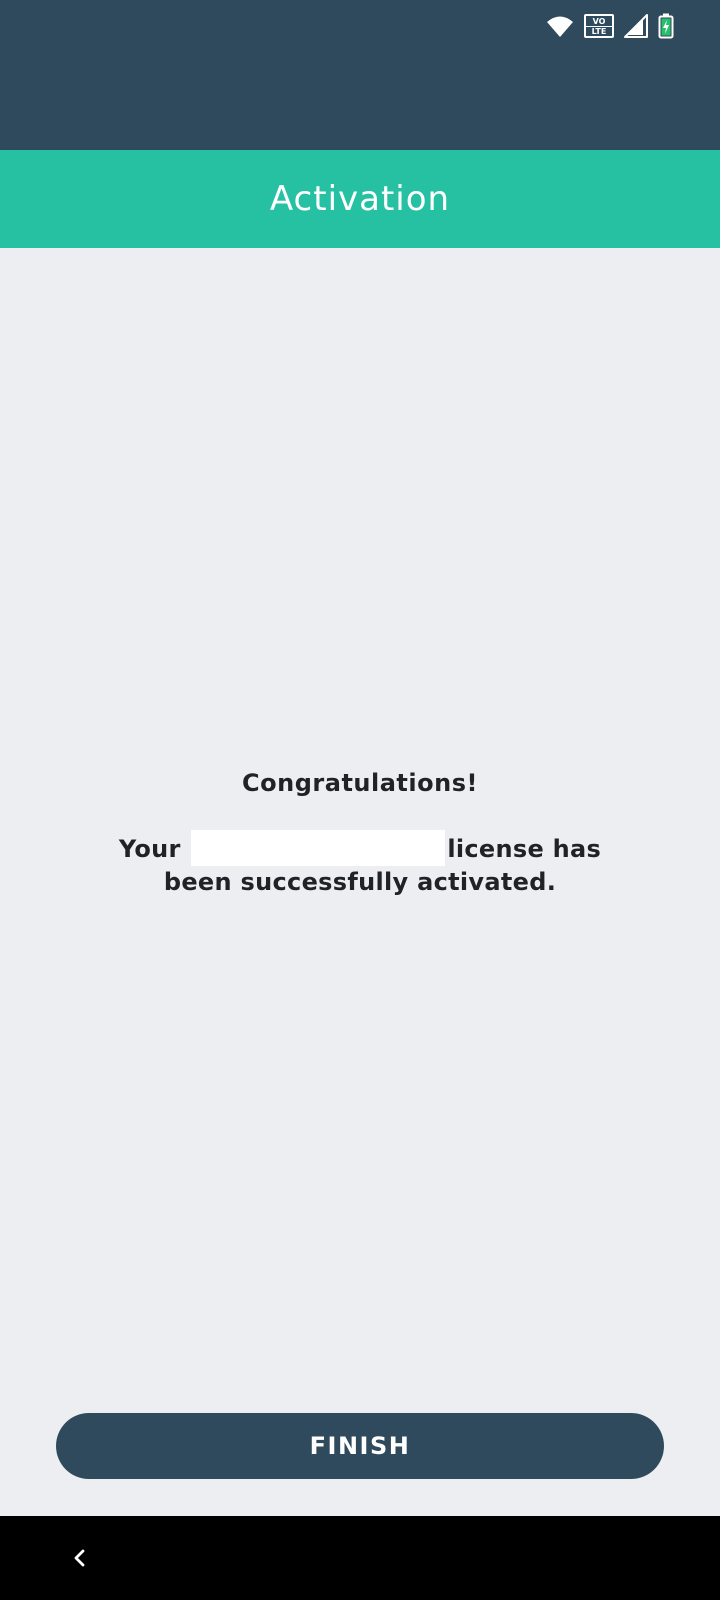 This screenshot has height=1600, width=720. Describe the element at coordinates (599, 30) in the screenshot. I see `lte-label: LTE` at that location.